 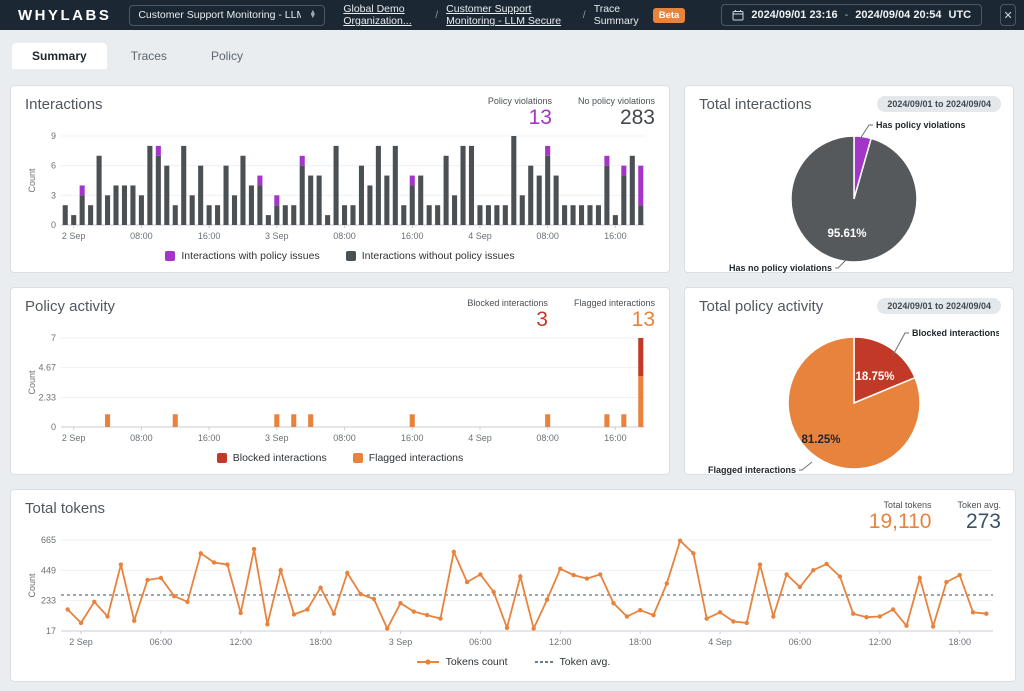 I want to click on pie-percent: 18.75%, so click(x=874, y=377).